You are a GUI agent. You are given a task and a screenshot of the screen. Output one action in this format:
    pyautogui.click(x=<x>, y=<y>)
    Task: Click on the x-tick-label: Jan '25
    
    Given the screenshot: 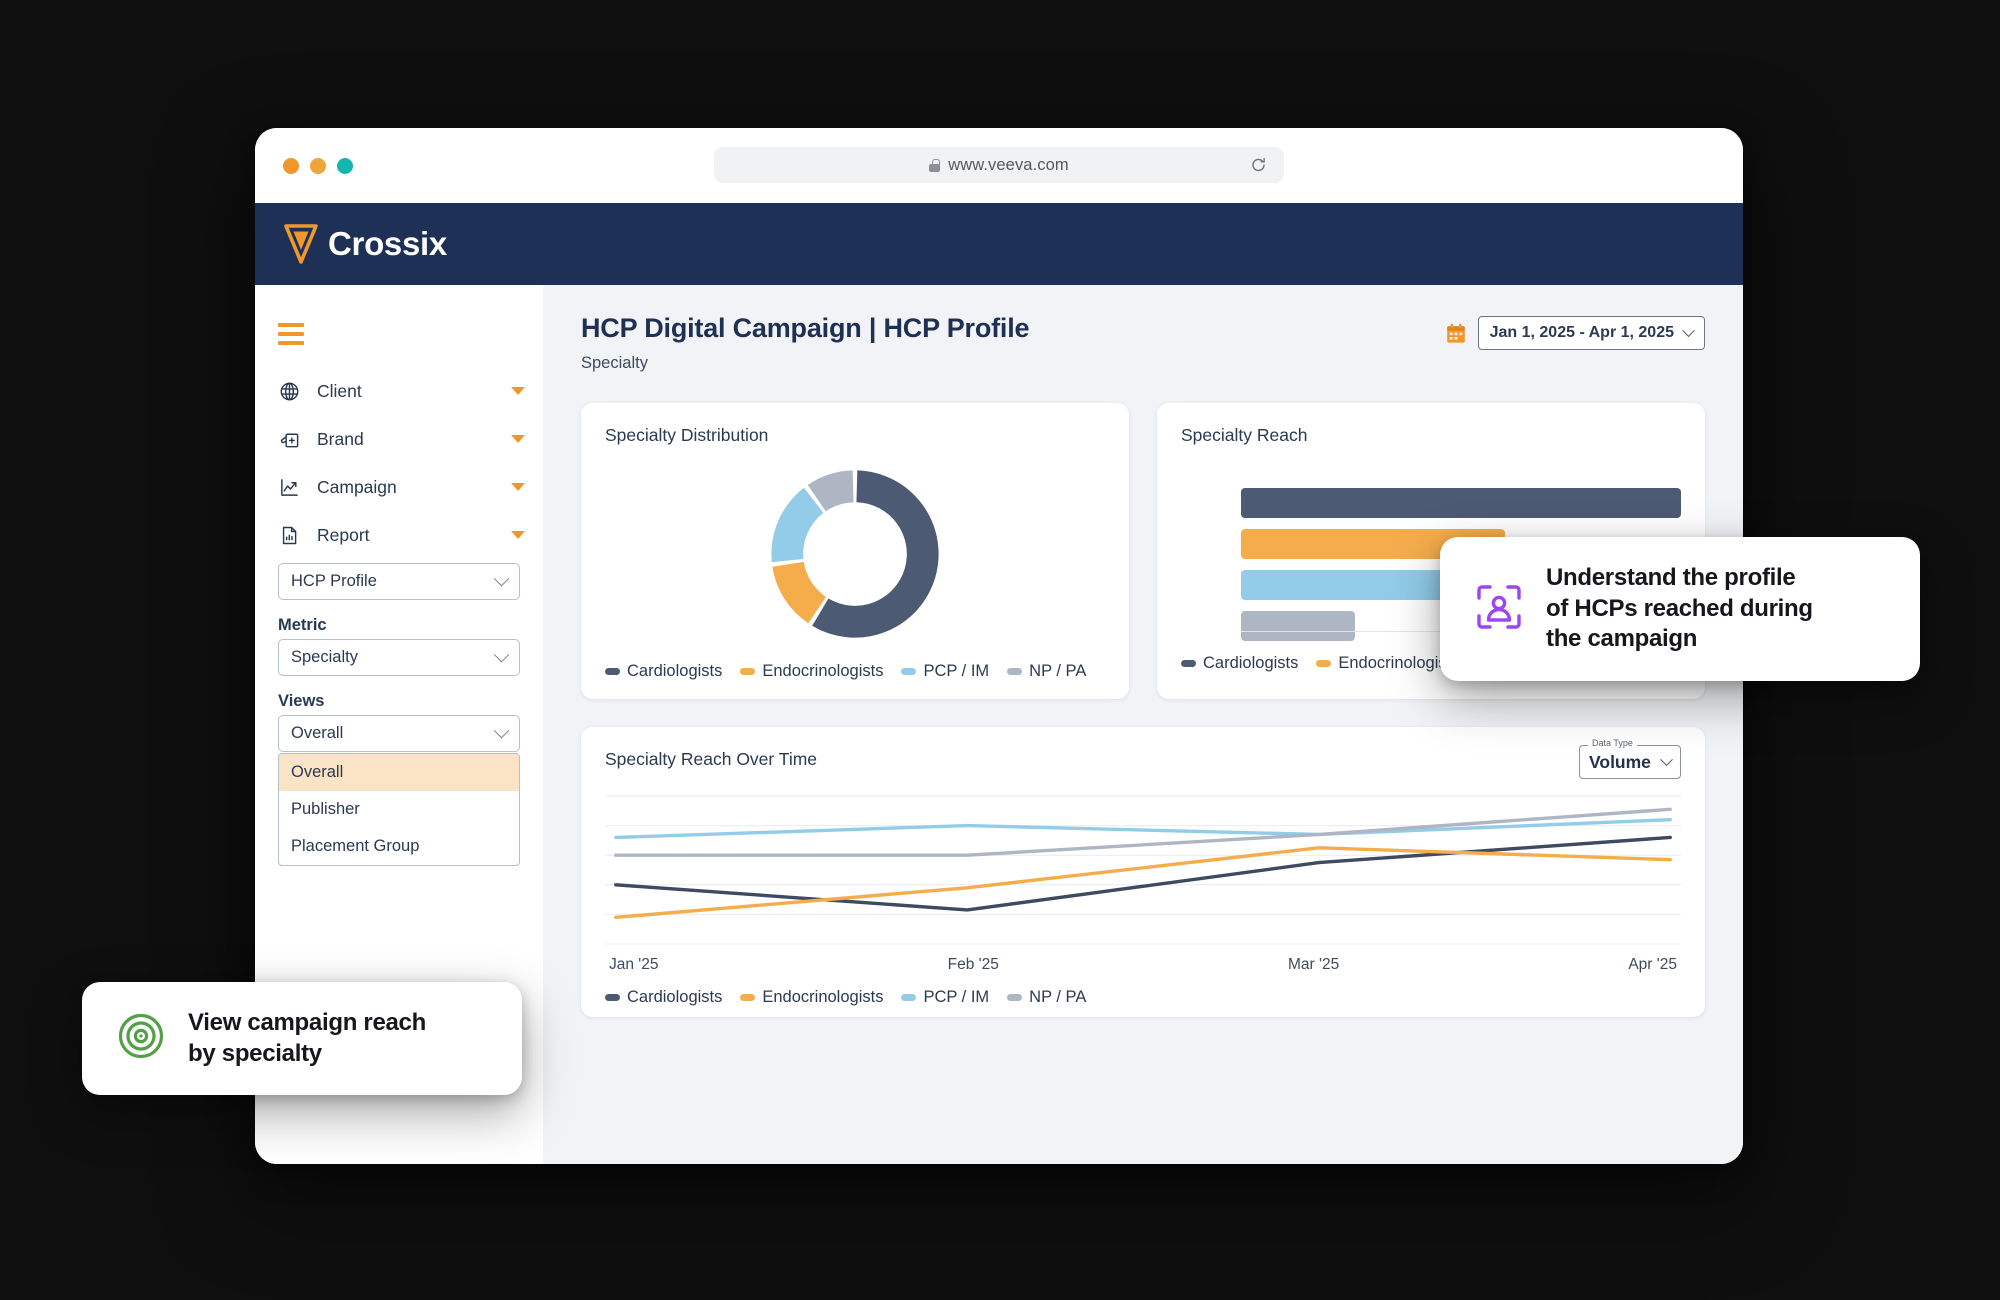 What is the action you would take?
    pyautogui.click(x=634, y=964)
    